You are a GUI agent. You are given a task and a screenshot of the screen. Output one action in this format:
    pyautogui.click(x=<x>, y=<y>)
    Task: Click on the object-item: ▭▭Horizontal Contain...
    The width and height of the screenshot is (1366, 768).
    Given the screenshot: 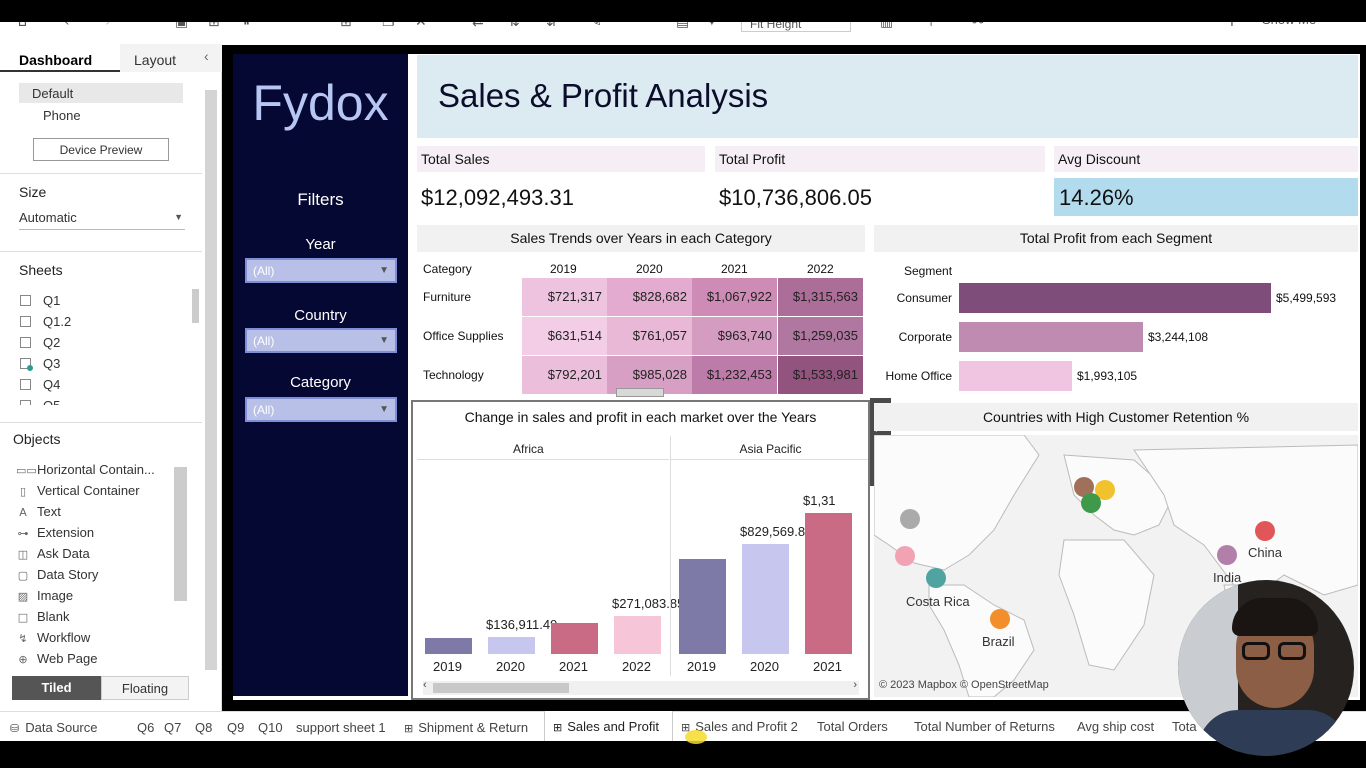 What is the action you would take?
    pyautogui.click(x=85, y=469)
    